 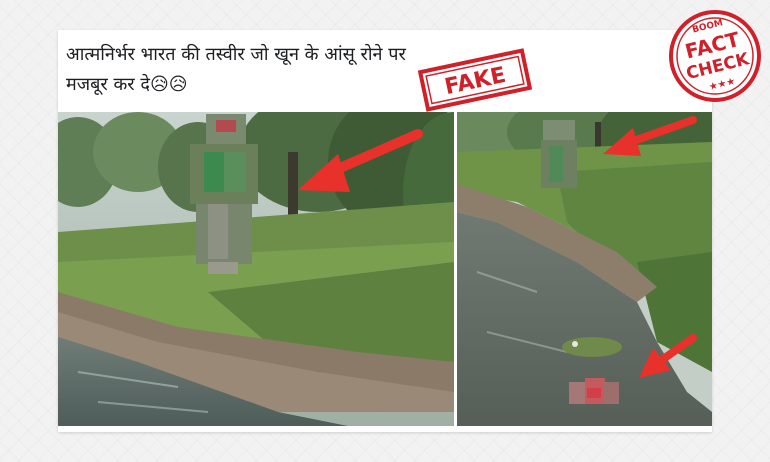 What do you see at coordinates (559, 154) in the screenshot?
I see `blurred-figure-right-top` at bounding box center [559, 154].